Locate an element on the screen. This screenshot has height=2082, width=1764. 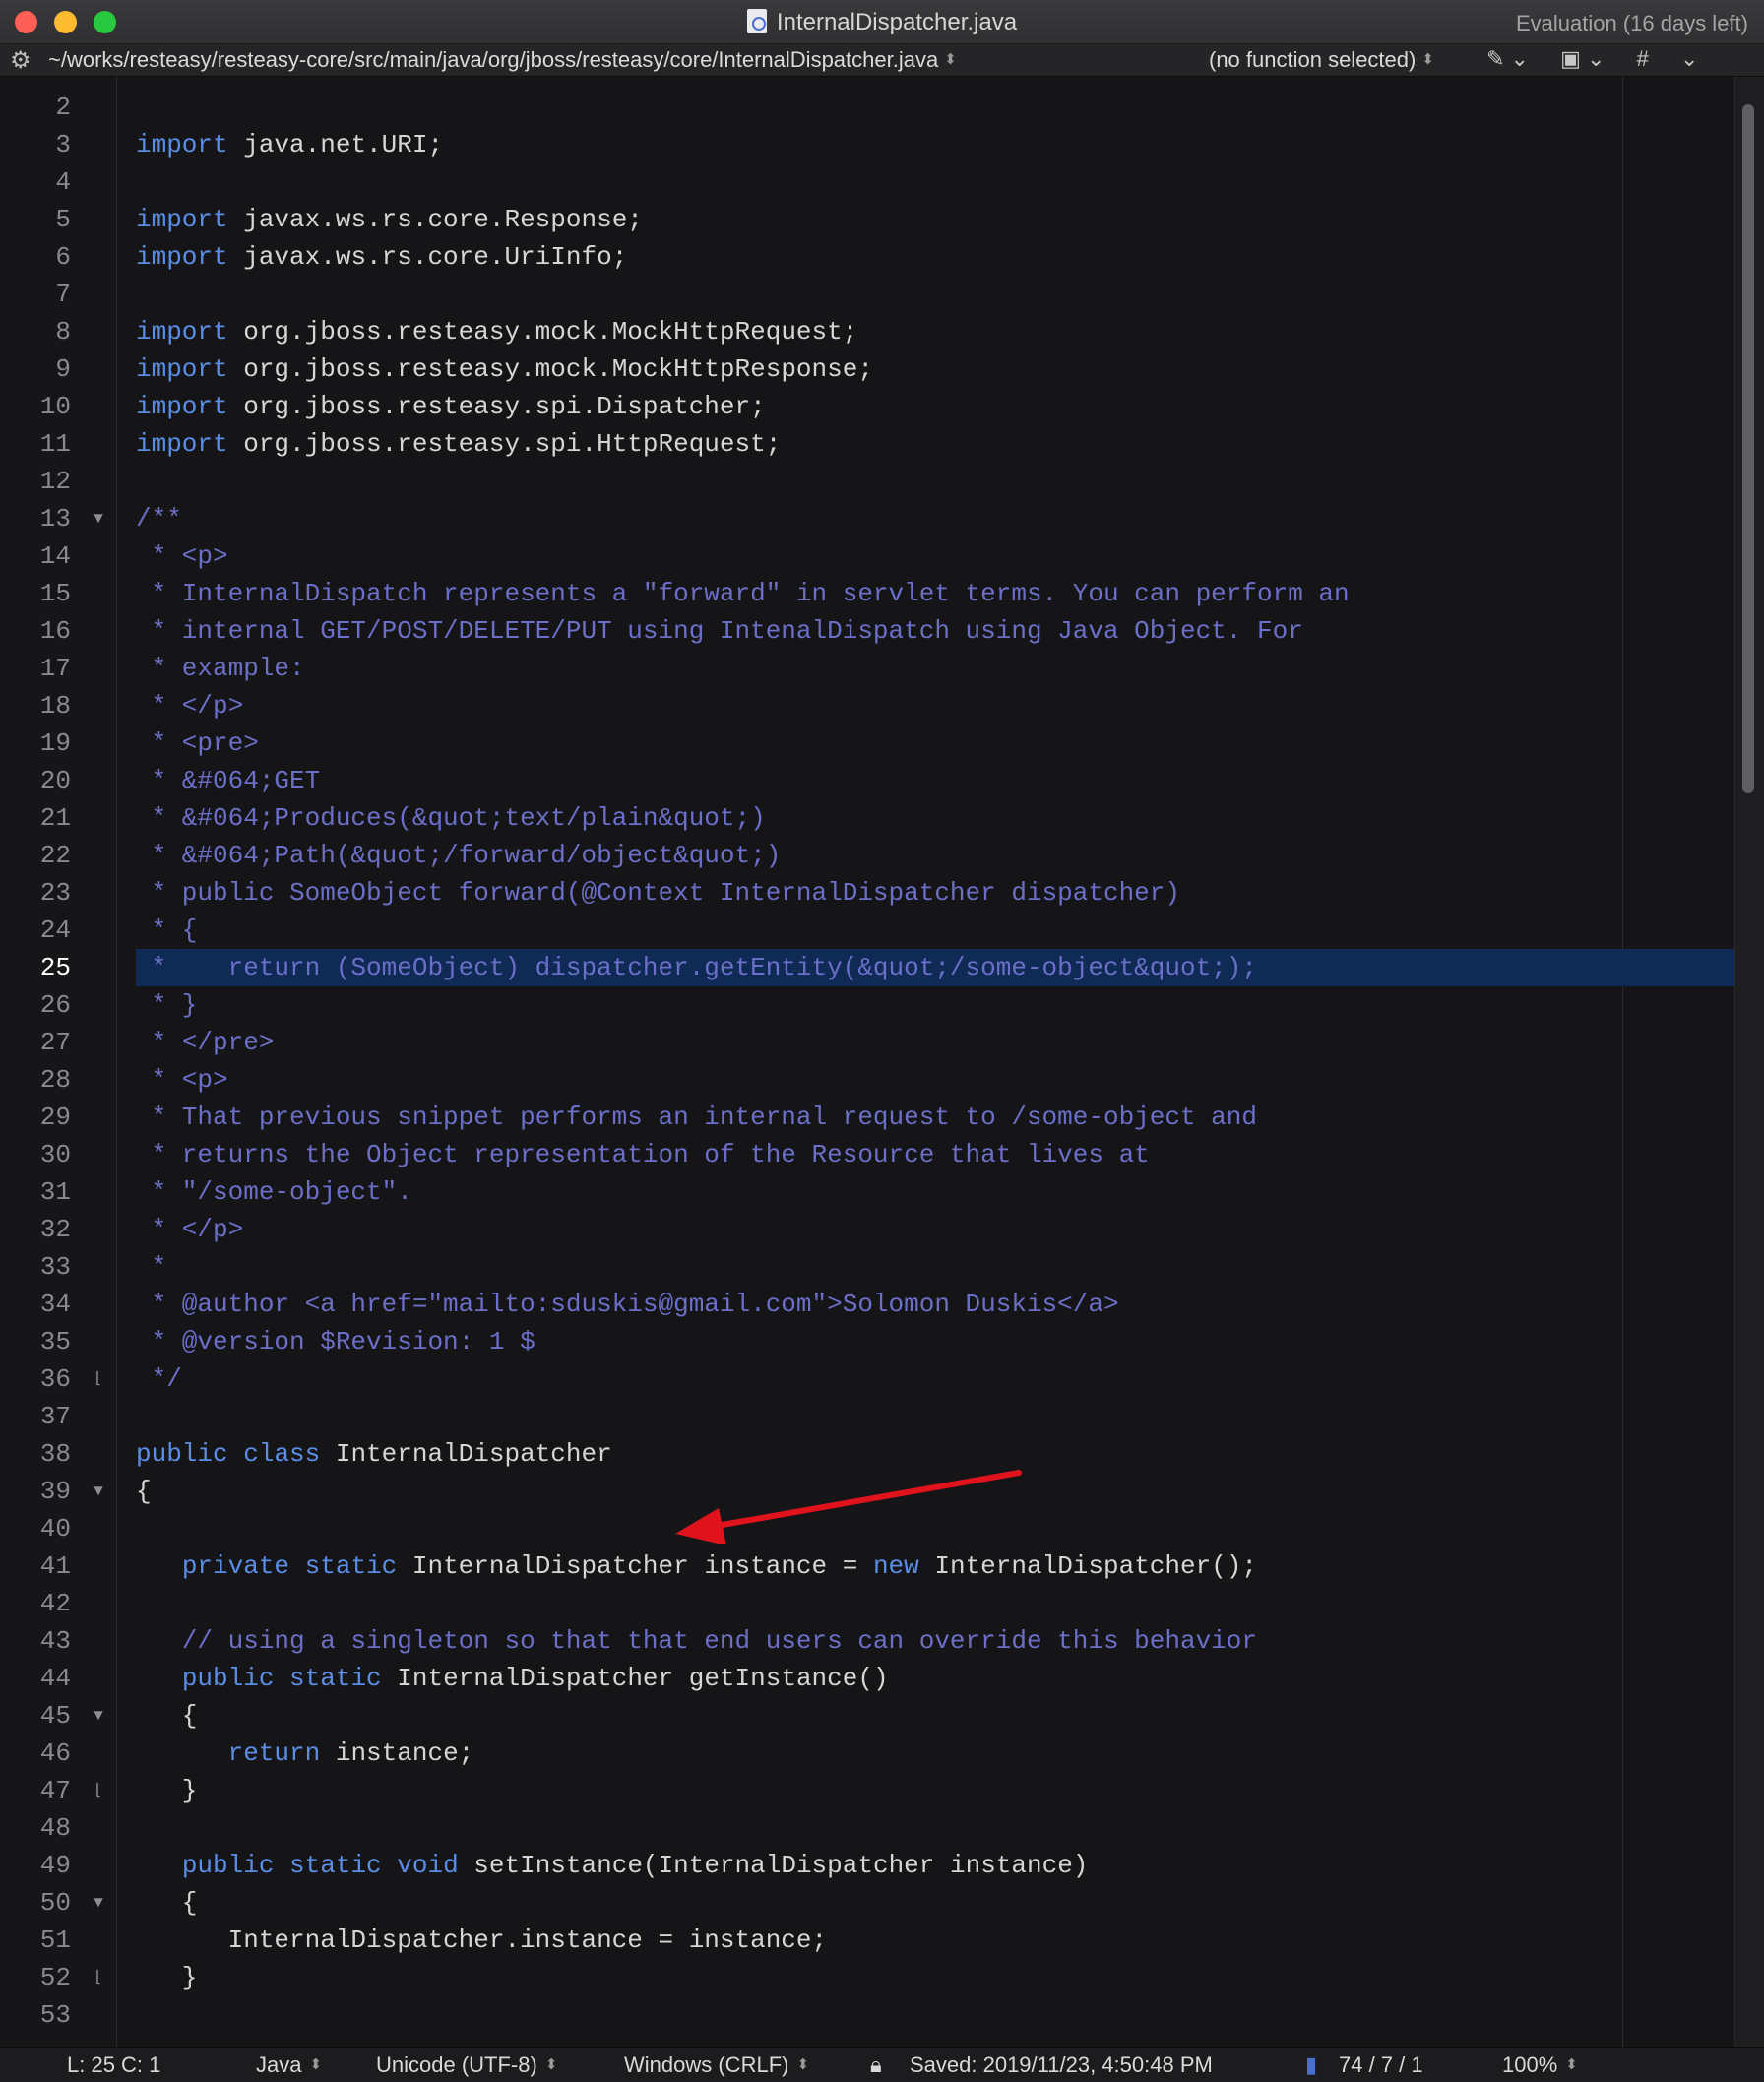
code-line: 13 ▼ /** is located at coordinates (867, 518).